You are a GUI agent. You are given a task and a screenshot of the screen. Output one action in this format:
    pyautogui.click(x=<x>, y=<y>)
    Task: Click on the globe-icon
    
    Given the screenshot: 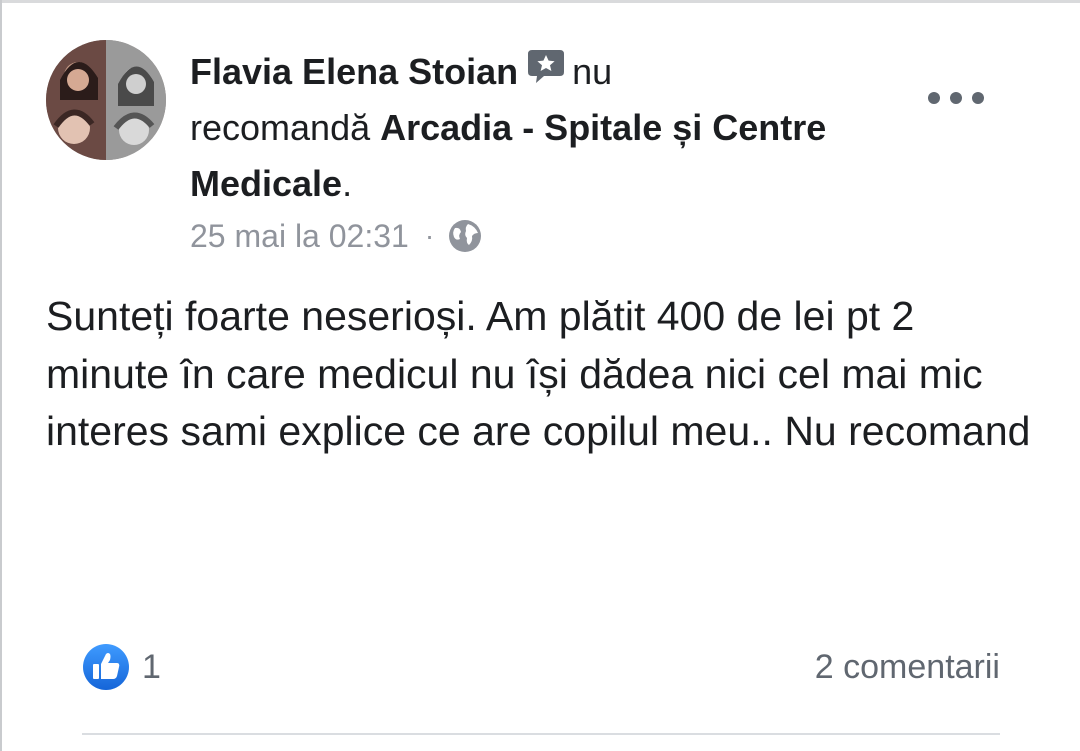 What is the action you would take?
    pyautogui.click(x=465, y=236)
    